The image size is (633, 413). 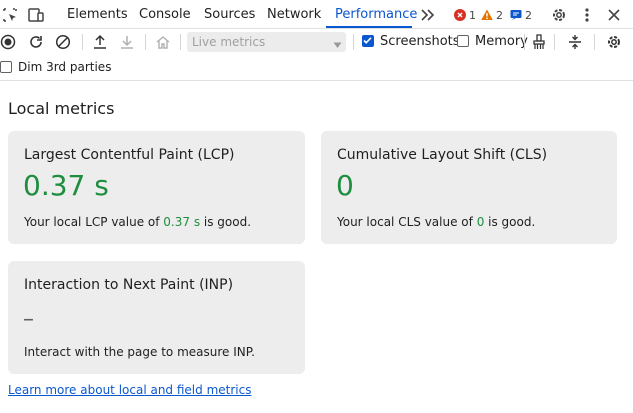 What do you see at coordinates (163, 42) in the screenshot?
I see `home-icon` at bounding box center [163, 42].